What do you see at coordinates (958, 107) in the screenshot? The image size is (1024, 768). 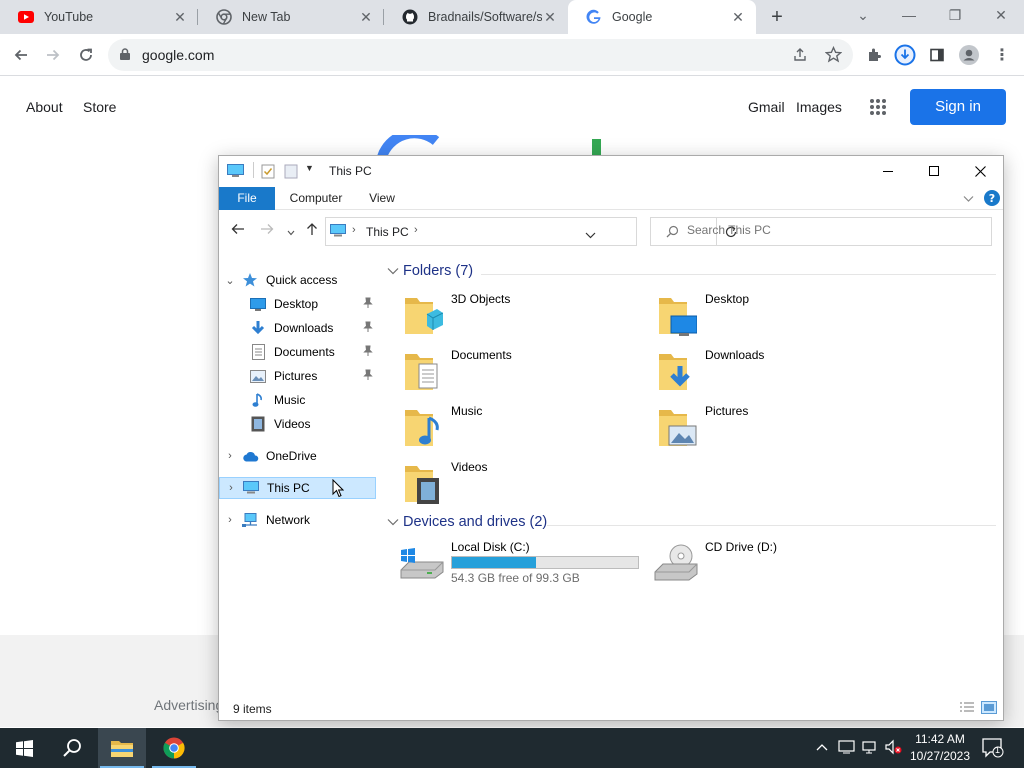 I see `sign-in-button: Sign in` at bounding box center [958, 107].